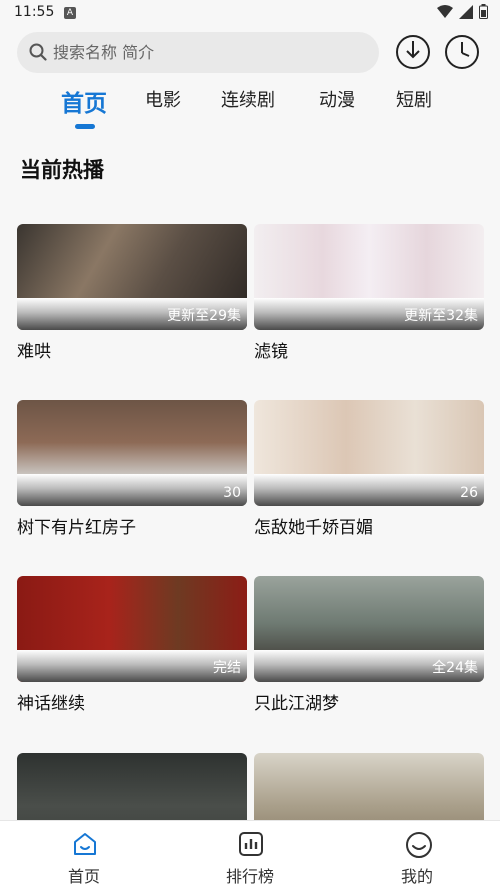 This screenshot has height=890, width=500. I want to click on active-tab-indicator, so click(85, 126).